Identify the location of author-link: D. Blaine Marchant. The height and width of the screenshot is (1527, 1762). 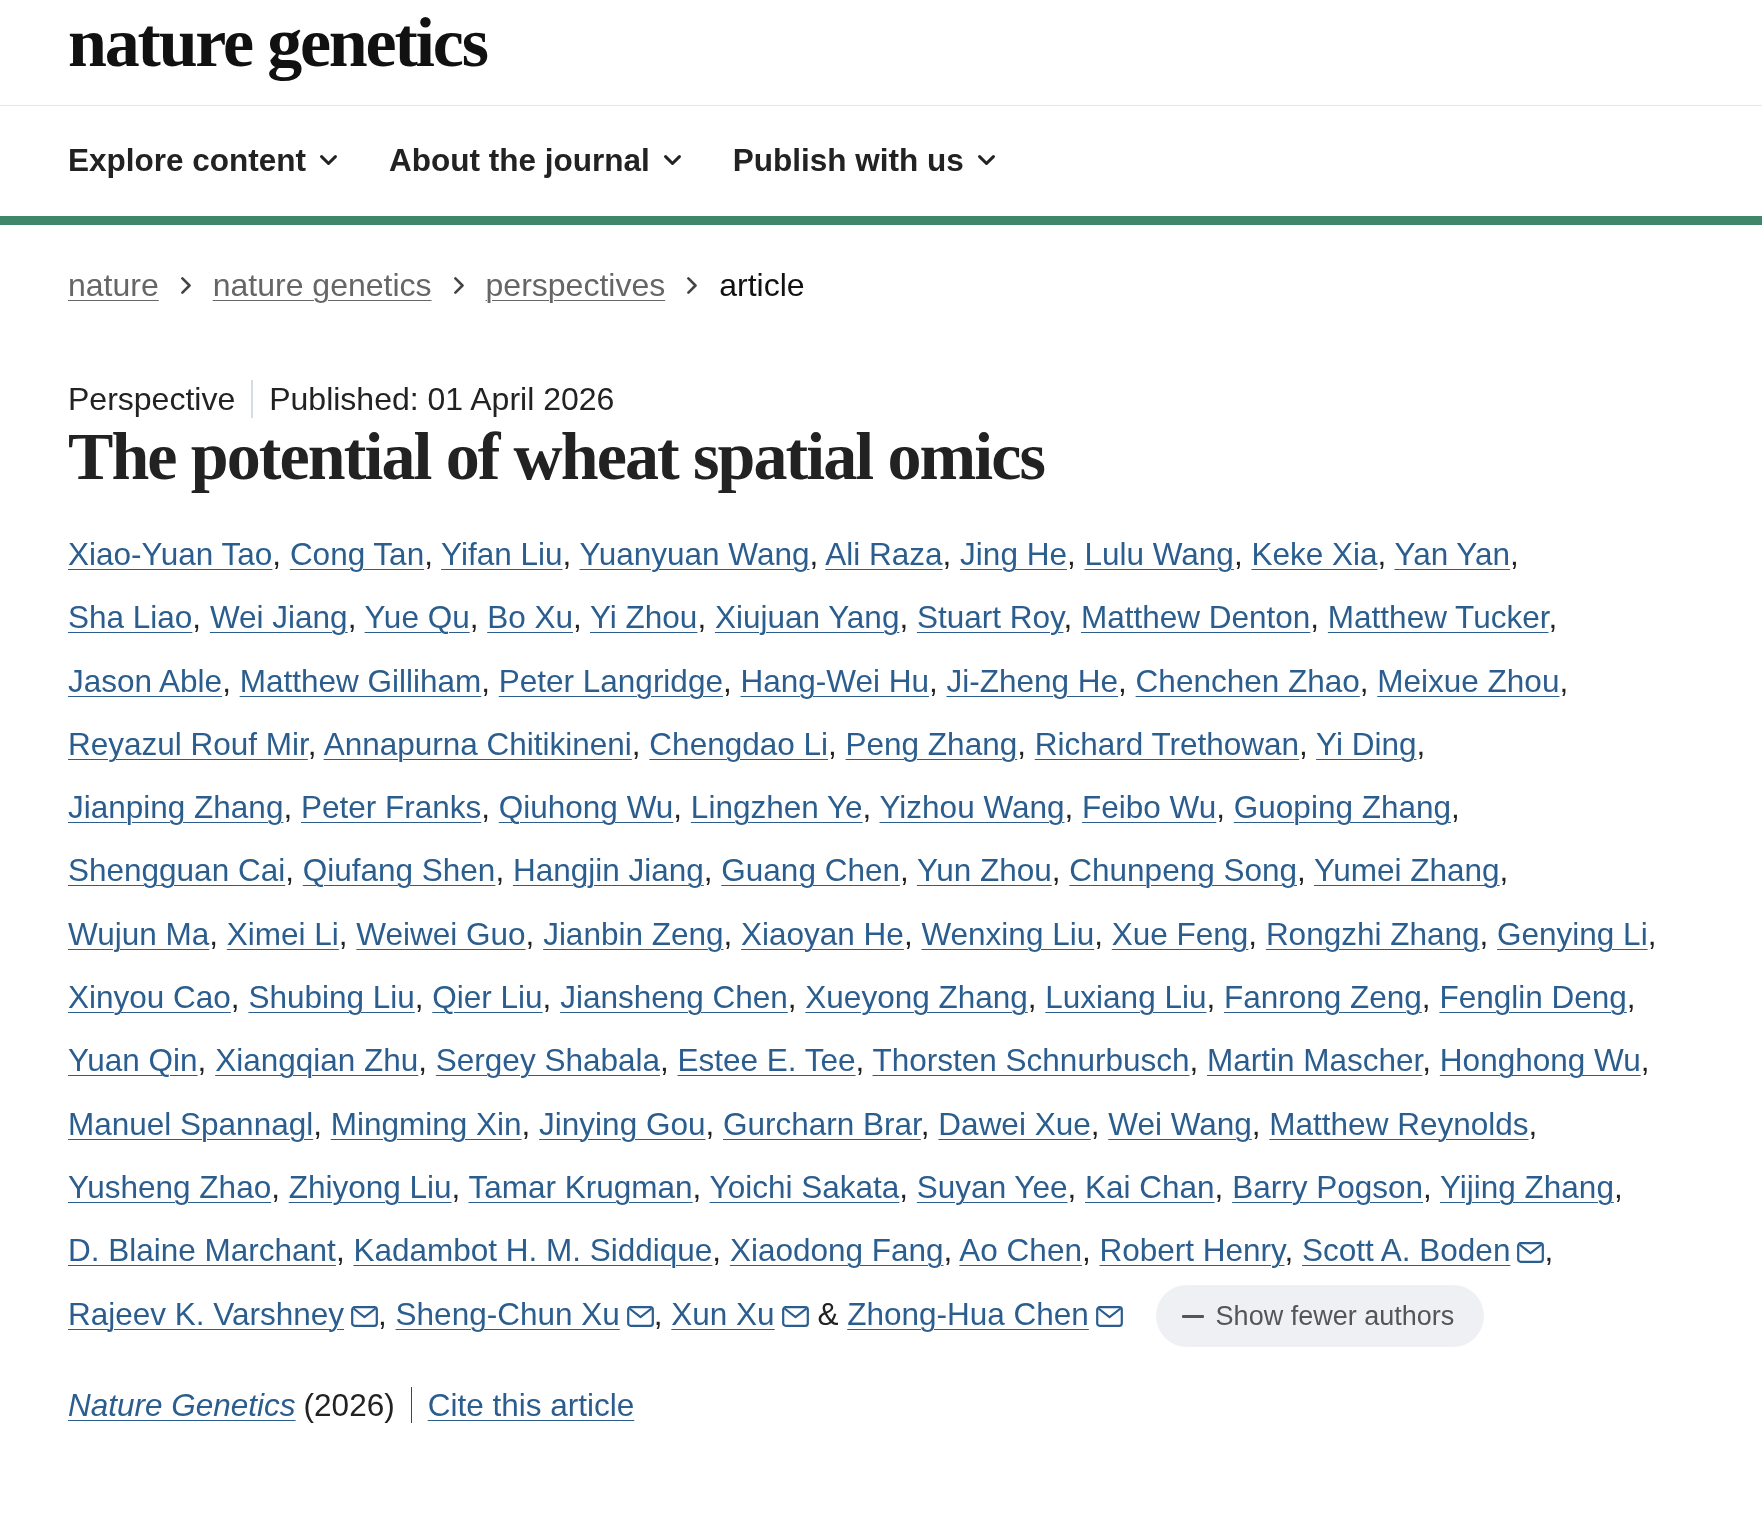
(202, 1250).